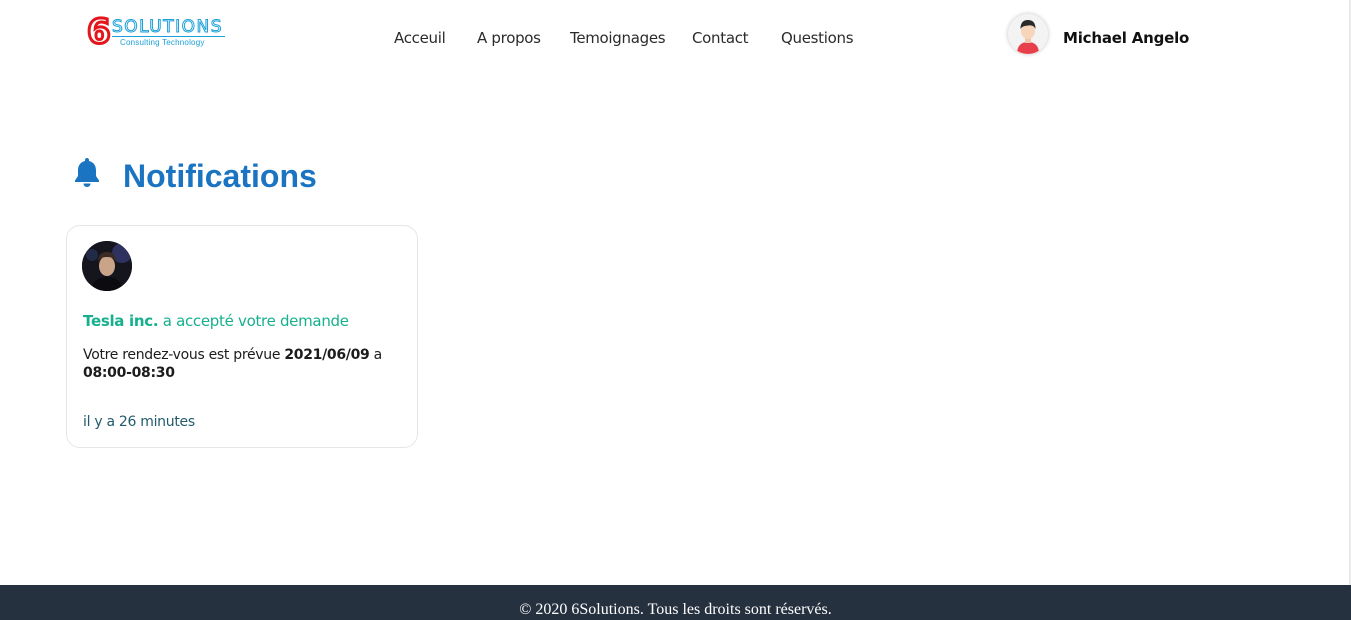 This screenshot has width=1351, height=620. Describe the element at coordinates (253, 321) in the screenshot. I see `notification-action: a accepté votre demande` at that location.